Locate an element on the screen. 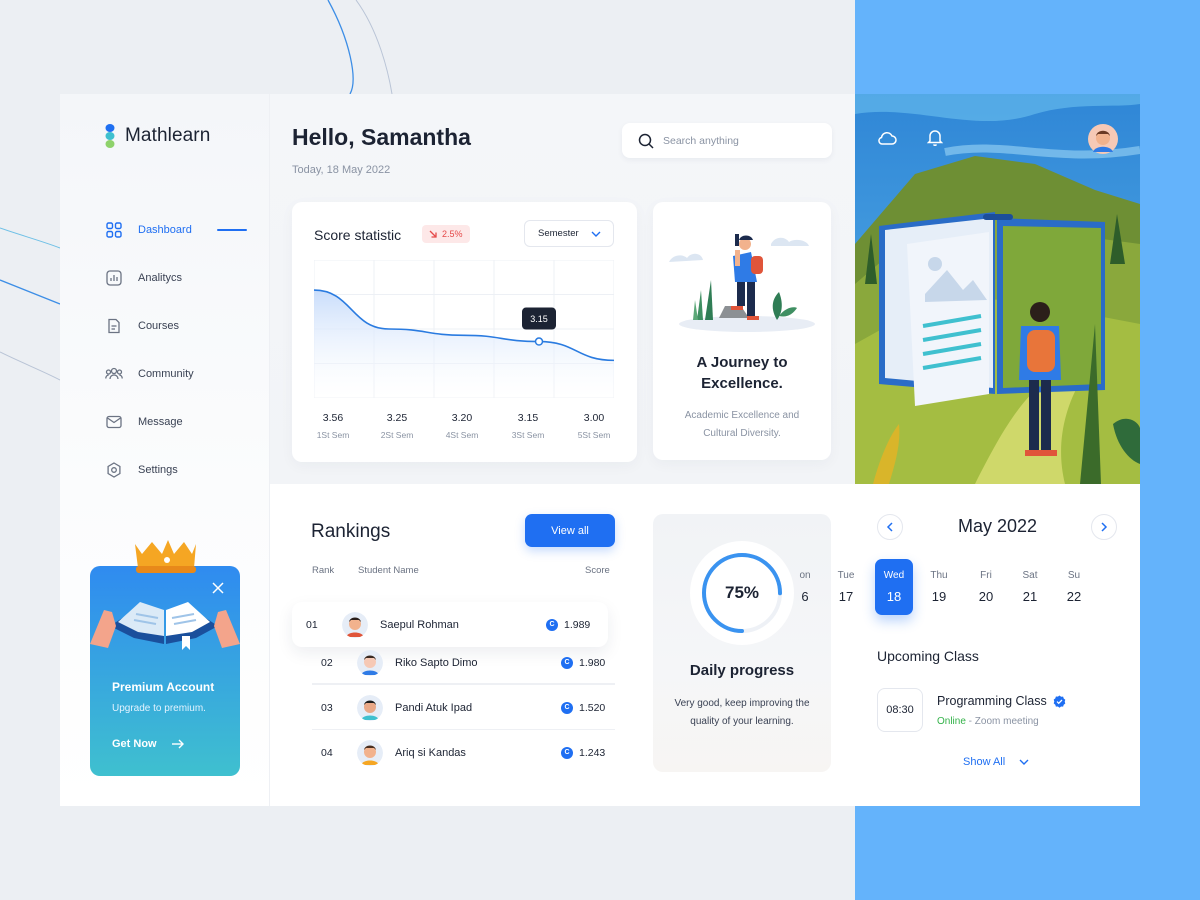 The width and height of the screenshot is (1200, 900). chevron-right-icon is located at coordinates (1104, 527).